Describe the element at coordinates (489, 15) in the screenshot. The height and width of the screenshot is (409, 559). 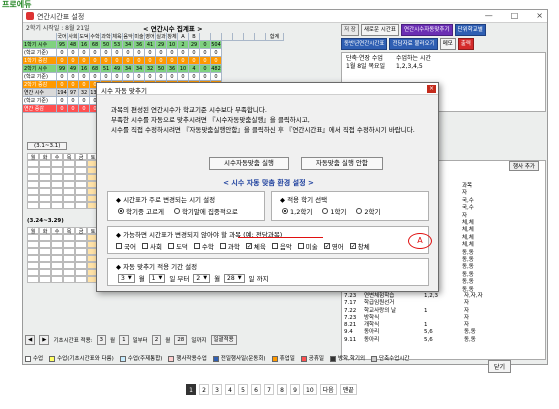
I see `minimize-button: —` at that location.